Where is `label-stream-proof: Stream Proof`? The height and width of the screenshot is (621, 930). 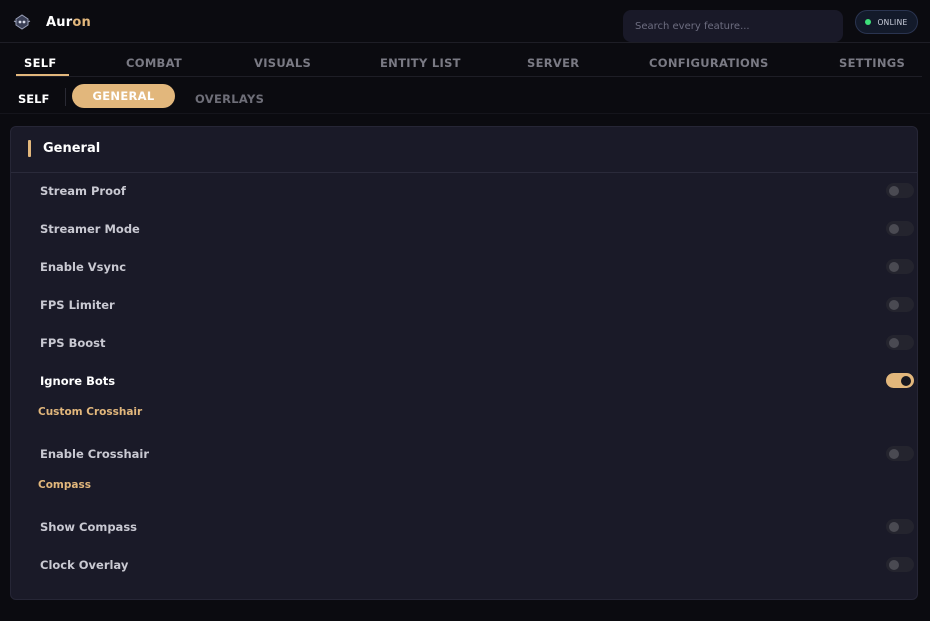
label-stream-proof: Stream Proof is located at coordinates (83, 191).